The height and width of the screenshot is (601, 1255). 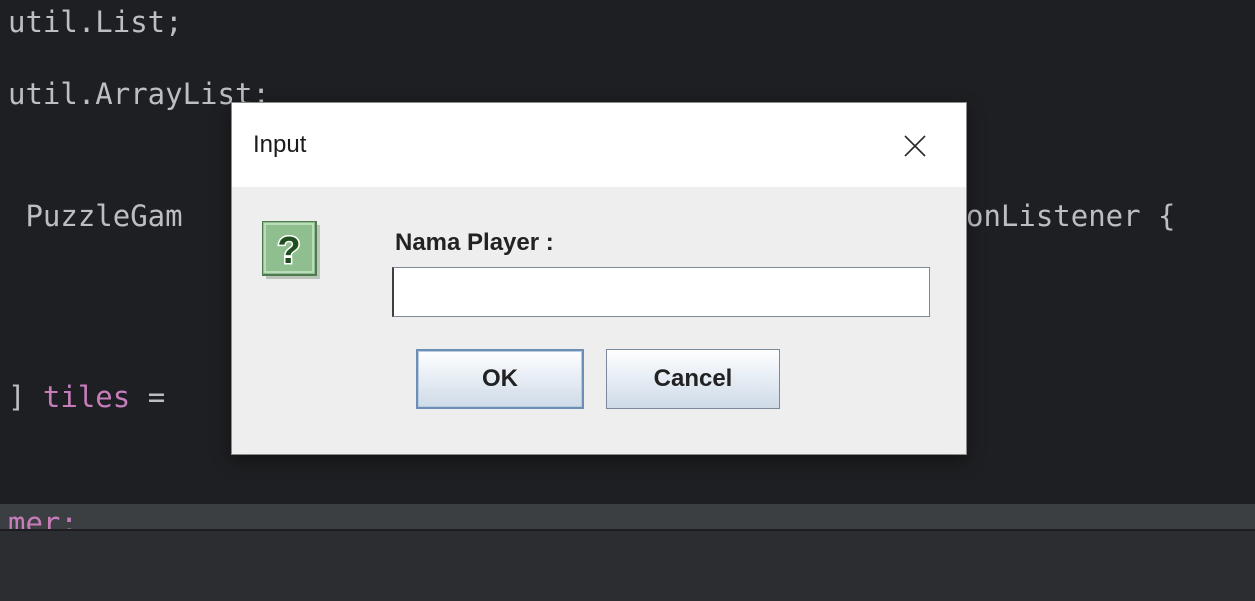 I want to click on code-identifier: tiles, so click(x=86, y=397).